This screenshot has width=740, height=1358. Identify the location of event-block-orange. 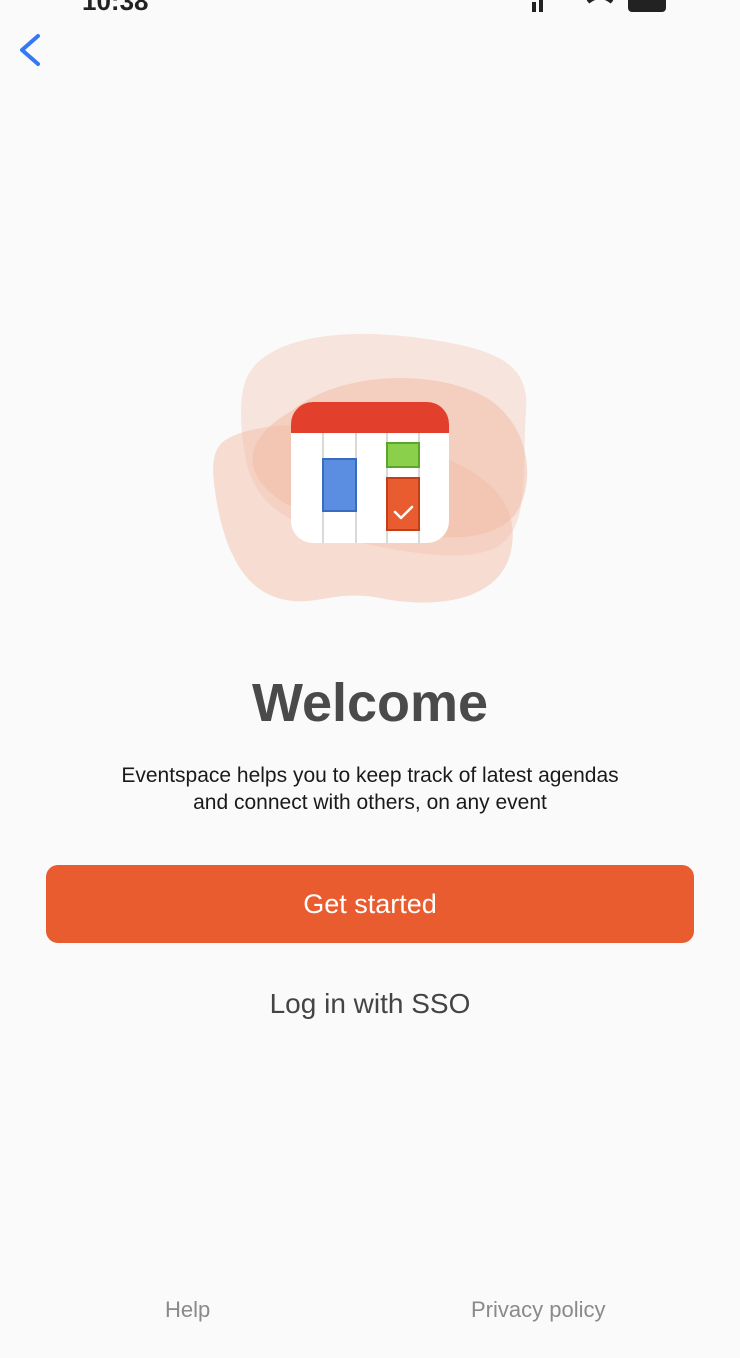
(403, 504).